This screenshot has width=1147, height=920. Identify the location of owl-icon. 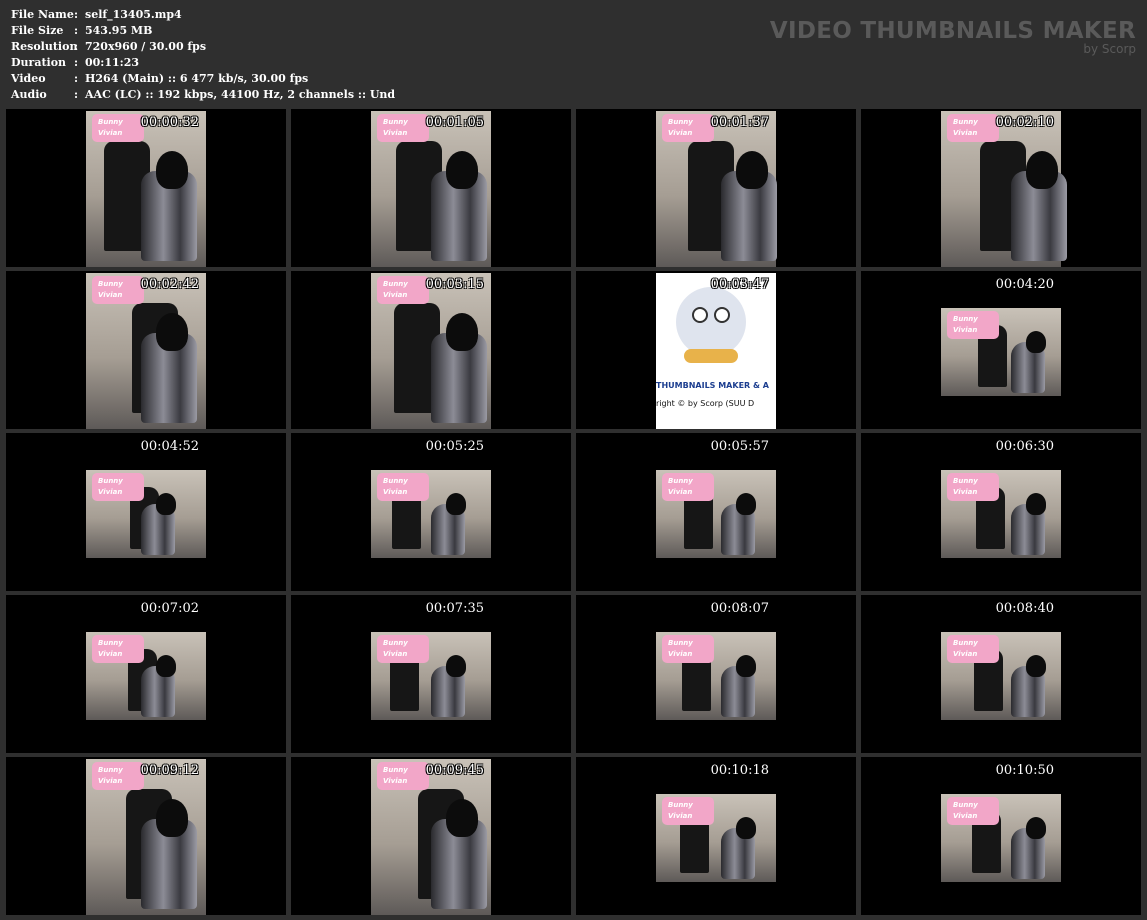
(711, 322).